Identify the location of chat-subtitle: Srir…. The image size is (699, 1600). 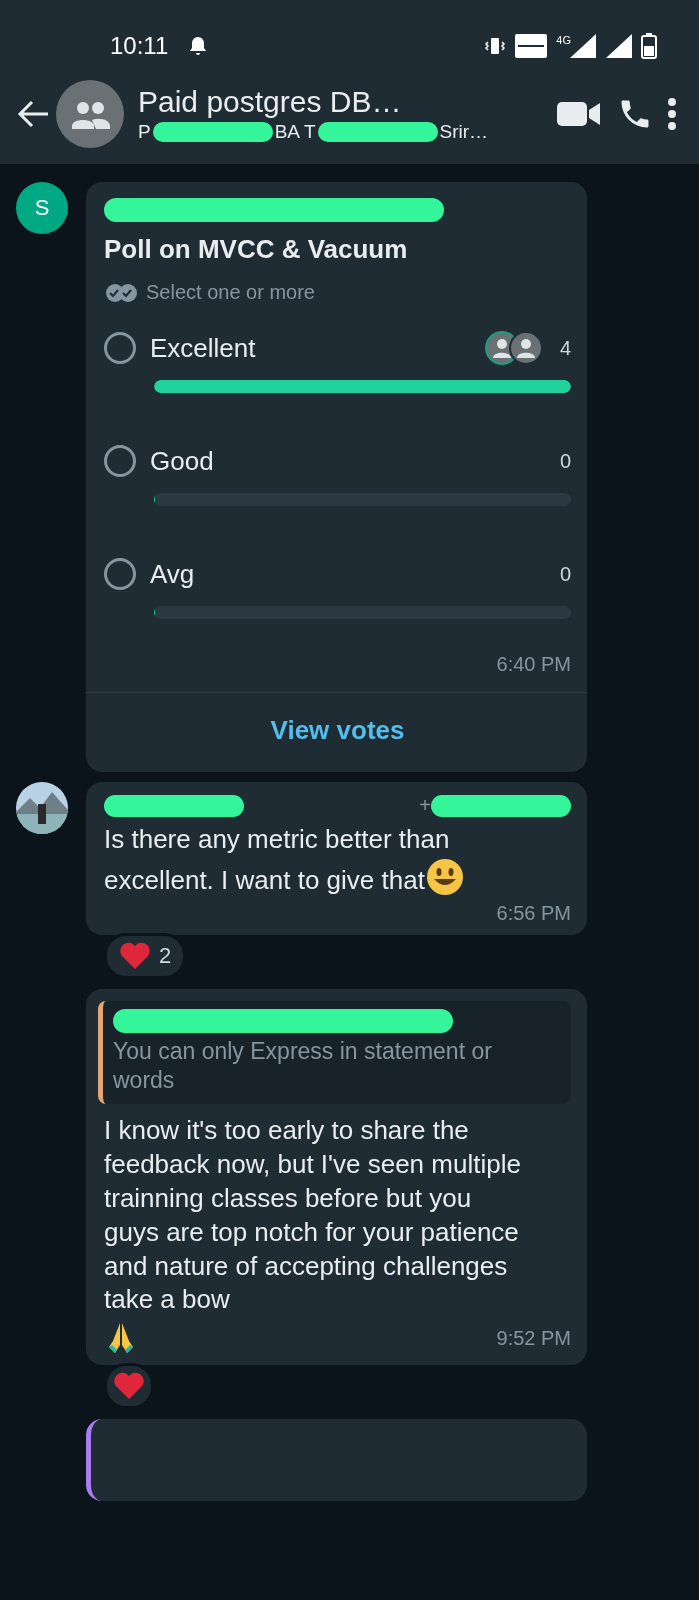
(464, 132).